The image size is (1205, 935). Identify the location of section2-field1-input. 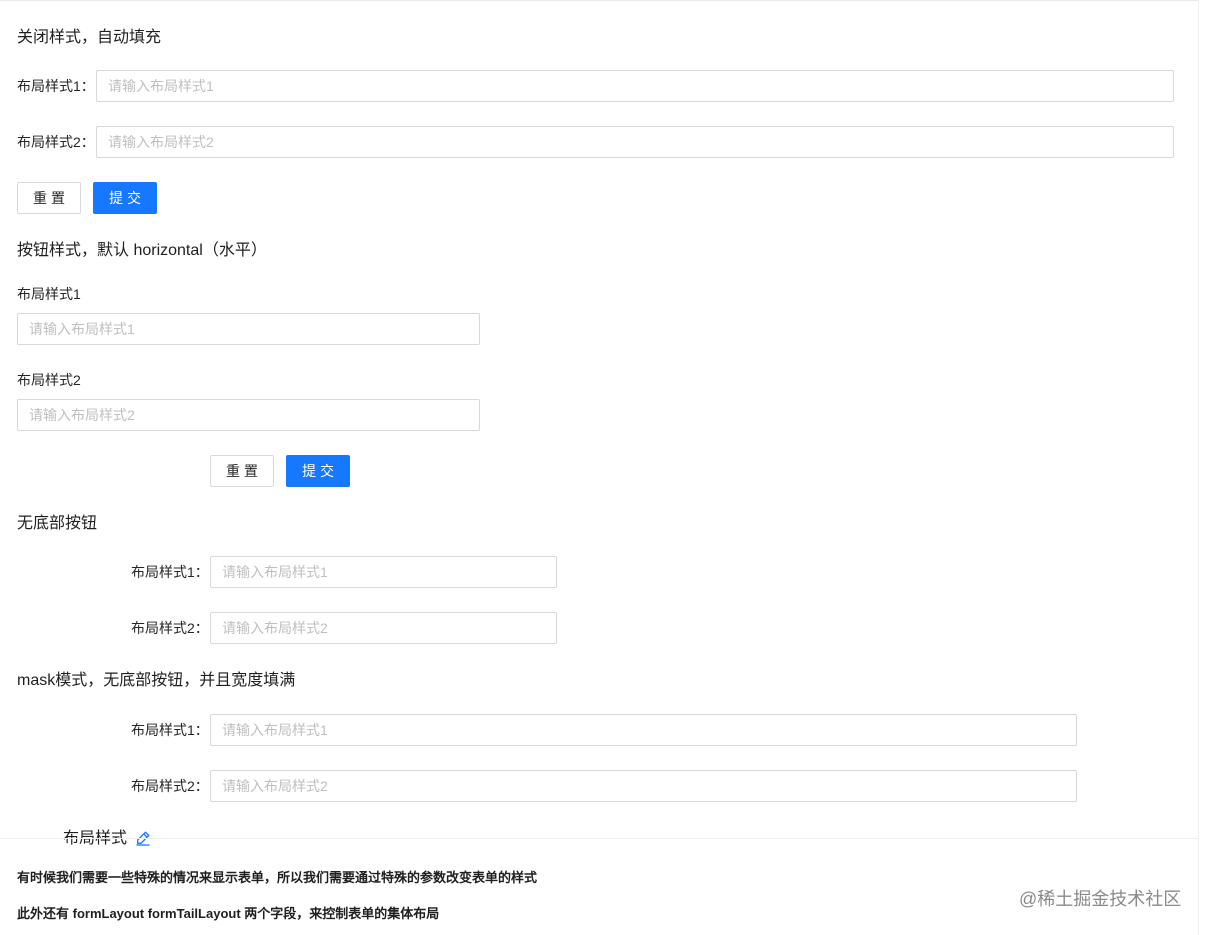
(248, 329).